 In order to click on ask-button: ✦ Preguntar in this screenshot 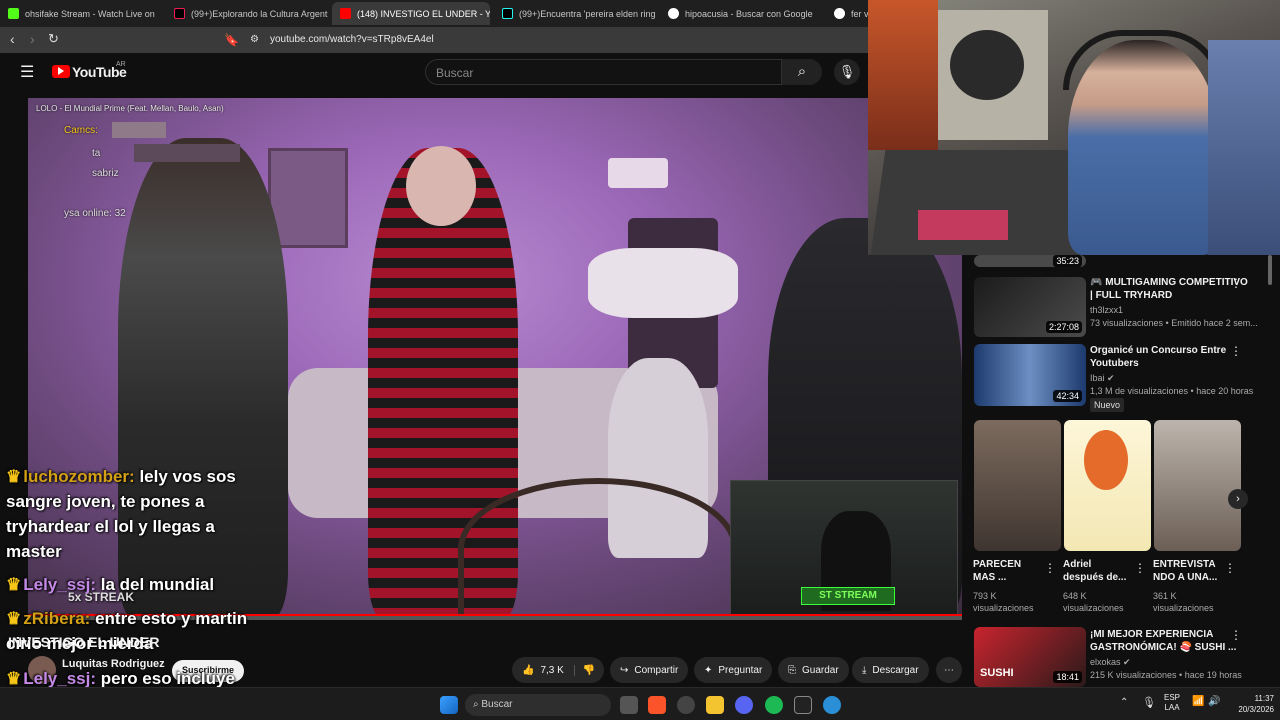, I will do `click(733, 670)`.